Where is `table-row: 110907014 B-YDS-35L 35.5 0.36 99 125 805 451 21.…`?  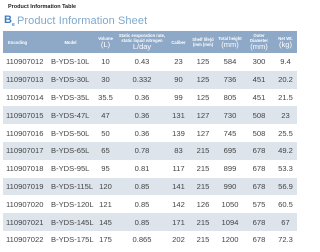 table-row: 110907014 B-YDS-35L 35.5 0.36 99 125 805 451 21.… is located at coordinates (150, 97).